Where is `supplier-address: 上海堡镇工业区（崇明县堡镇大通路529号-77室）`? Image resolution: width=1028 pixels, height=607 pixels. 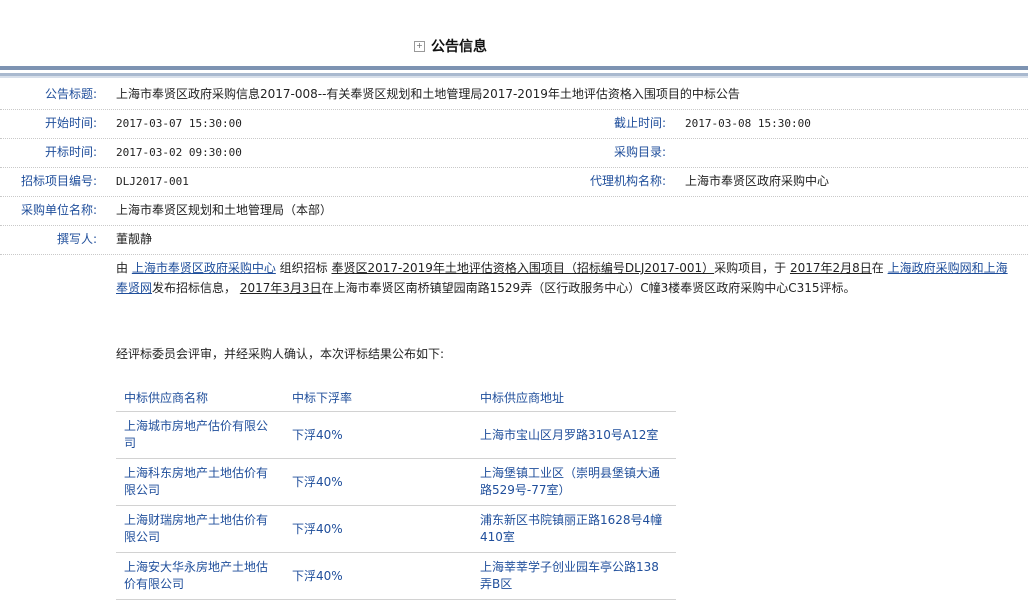
supplier-address: 上海堡镇工业区（崇明县堡镇大通路529号-77室） is located at coordinates (574, 482).